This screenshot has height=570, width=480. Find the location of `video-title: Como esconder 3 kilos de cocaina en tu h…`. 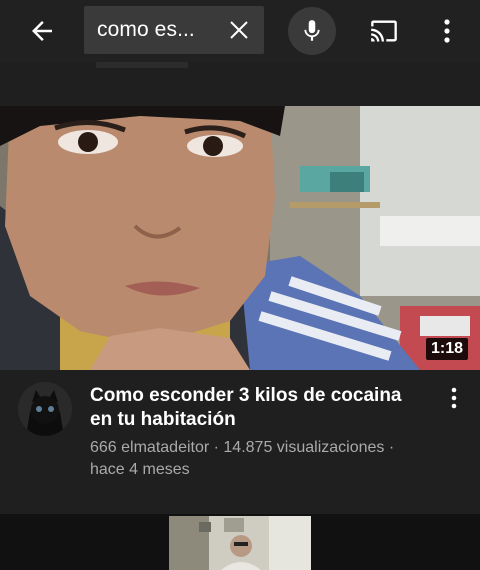

video-title: Como esconder 3 kilos de cocaina en tu h… is located at coordinates (255, 408).